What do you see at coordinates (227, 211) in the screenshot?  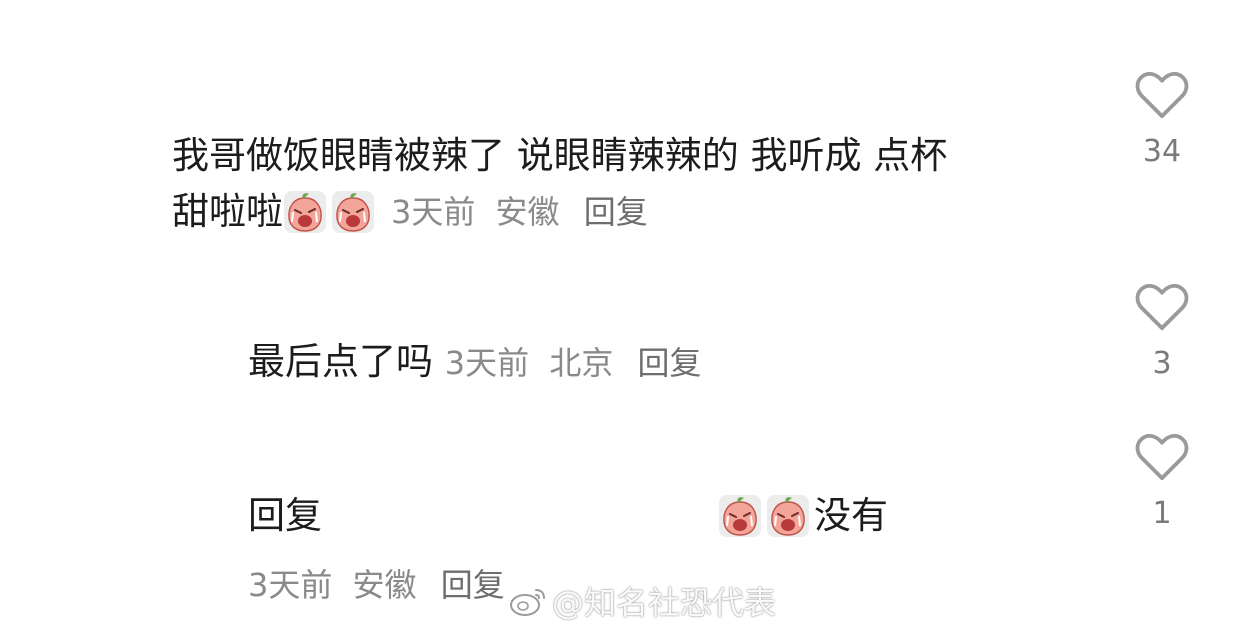 I see `comment-text-continuation: 甜啦啦` at bounding box center [227, 211].